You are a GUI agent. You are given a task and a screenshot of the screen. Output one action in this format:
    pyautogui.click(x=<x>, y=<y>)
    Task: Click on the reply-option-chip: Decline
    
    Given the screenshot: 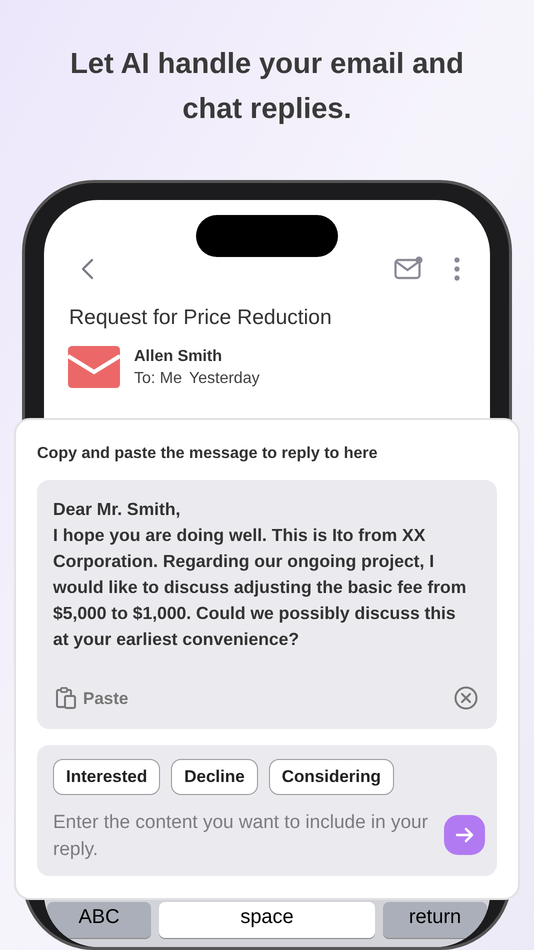 What is the action you would take?
    pyautogui.click(x=214, y=777)
    